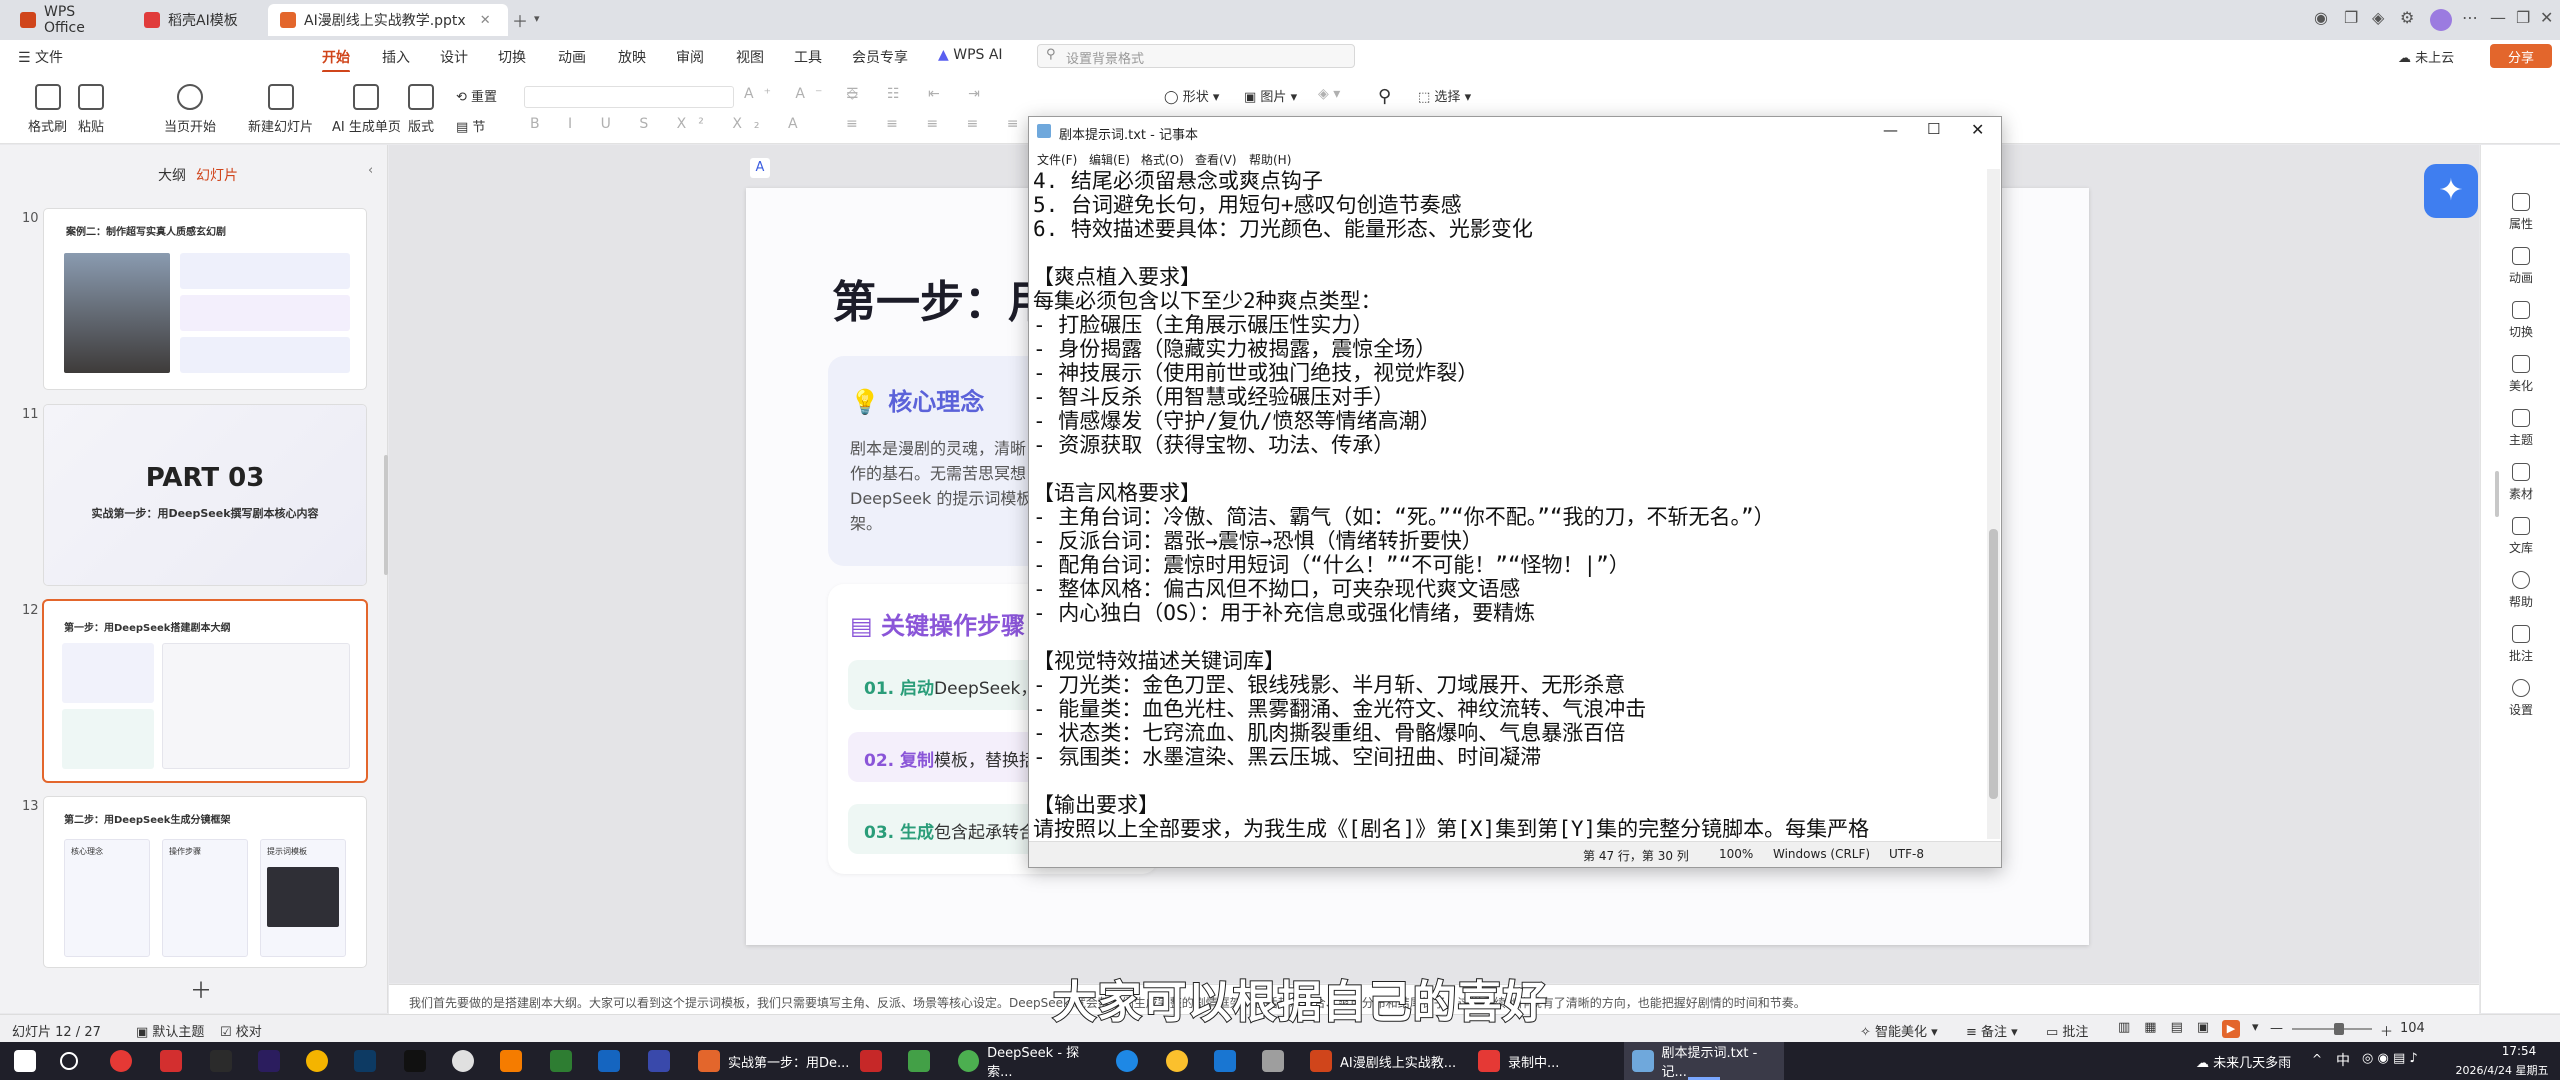 The image size is (2560, 1080). Describe the element at coordinates (1162, 159) in the screenshot. I see `notepad-menu-format: 格式(O)` at that location.